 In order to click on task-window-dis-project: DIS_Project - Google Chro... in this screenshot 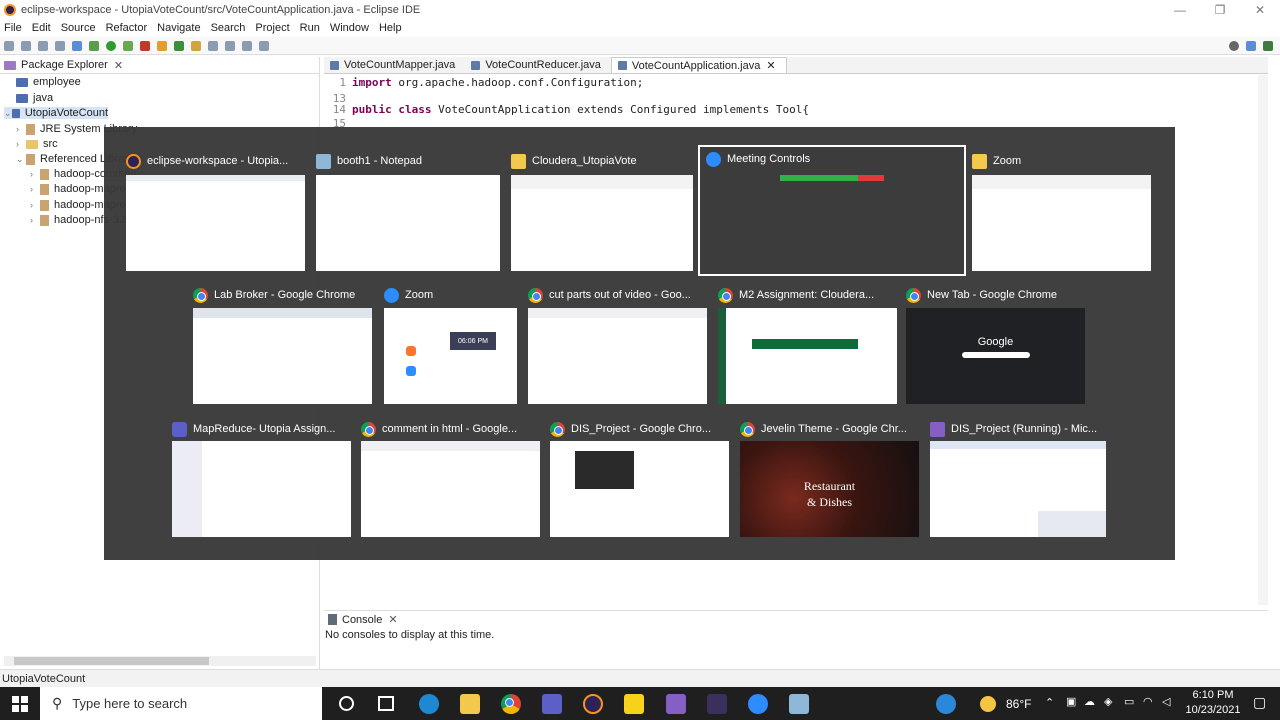, I will do `click(639, 477)`.